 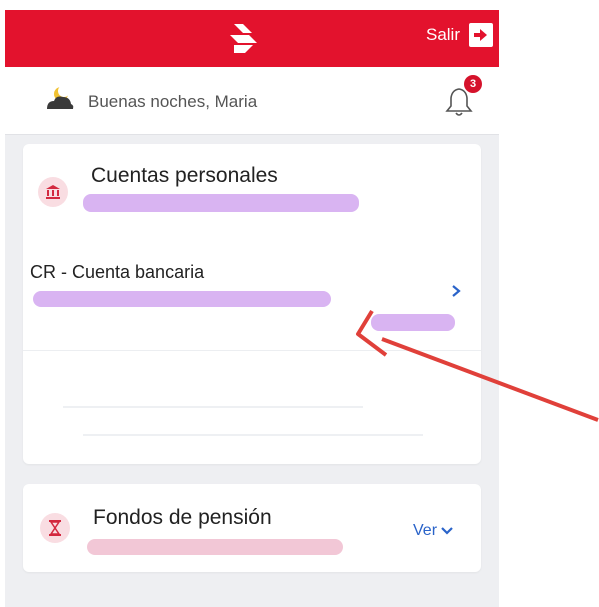 I want to click on pension-funds-title: Fondos de pensión, so click(x=182, y=517).